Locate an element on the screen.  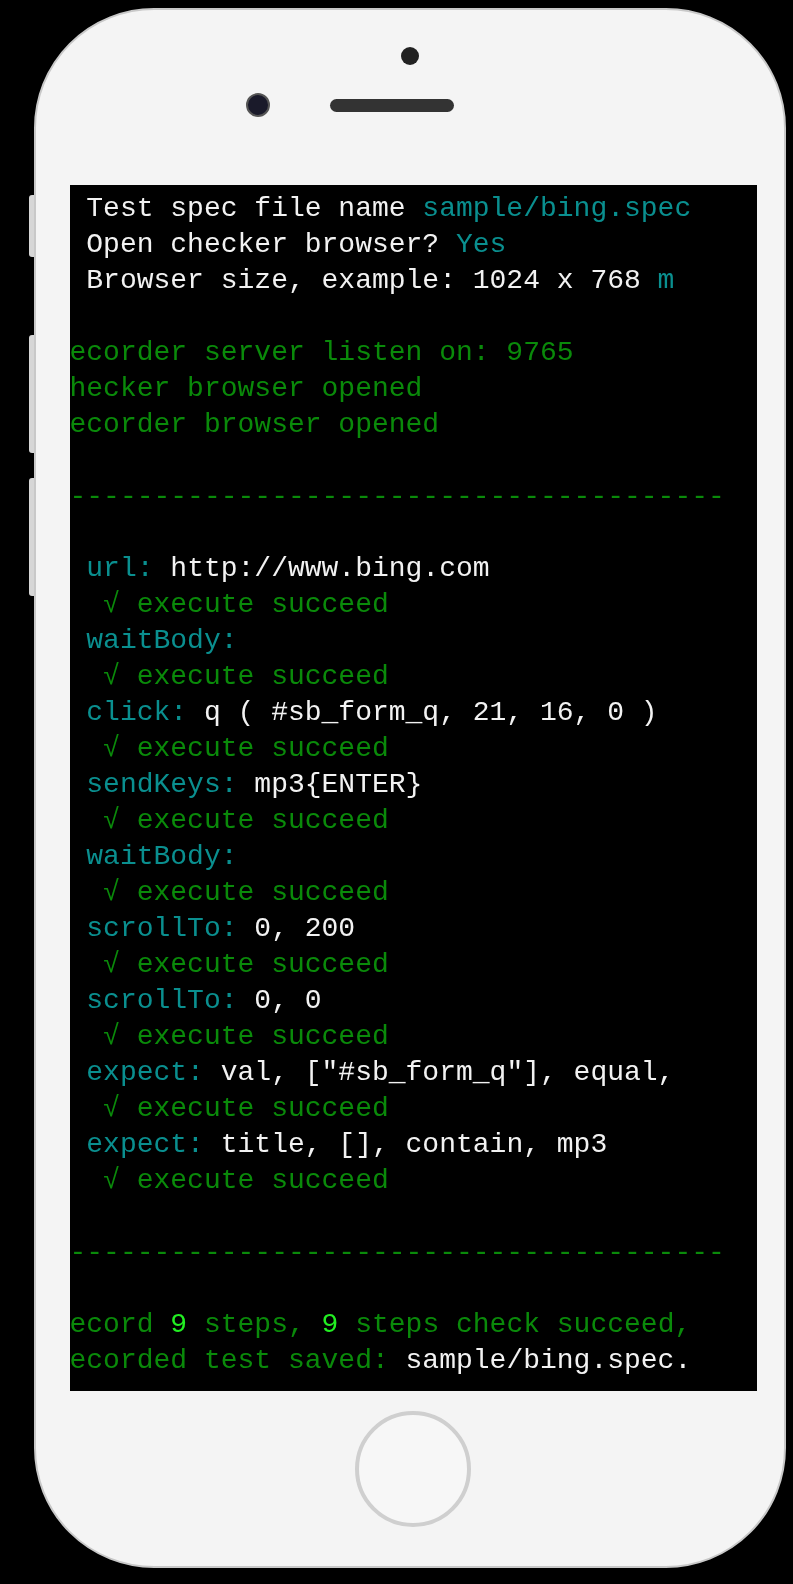
speaker-icon is located at coordinates (392, 105).